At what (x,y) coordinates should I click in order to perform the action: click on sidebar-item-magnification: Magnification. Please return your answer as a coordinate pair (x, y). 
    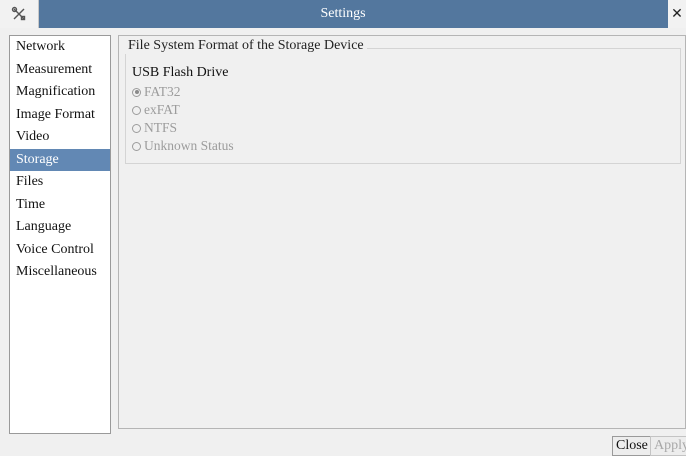
    Looking at the image, I should click on (60, 92).